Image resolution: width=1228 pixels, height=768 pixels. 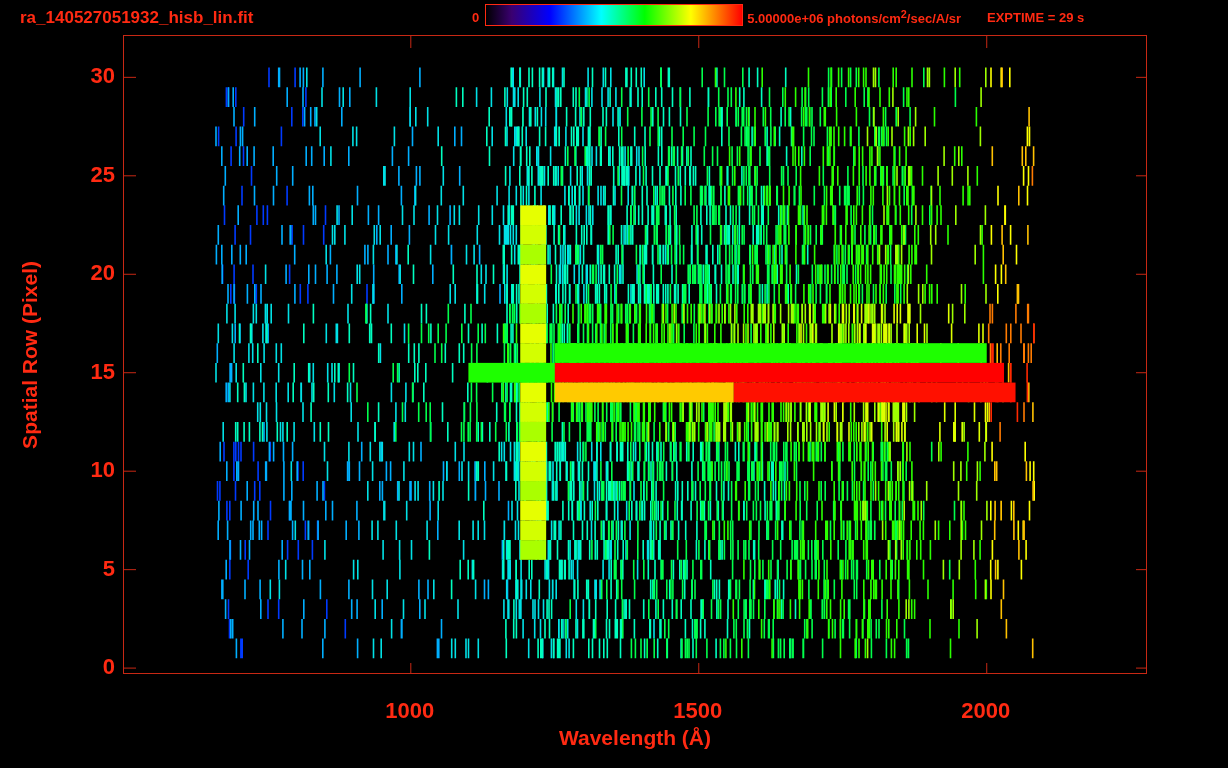 I want to click on colorbar-max-label: 5.00000e+06 photons/cm$^{2}$/sec/A/sr, so click(x=854, y=17).